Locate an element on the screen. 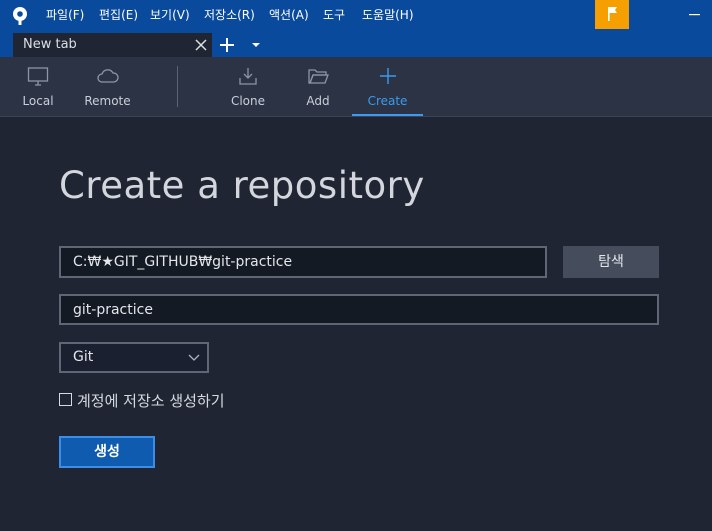 The height and width of the screenshot is (531, 712). menu-file: 파일(F) is located at coordinates (65, 15).